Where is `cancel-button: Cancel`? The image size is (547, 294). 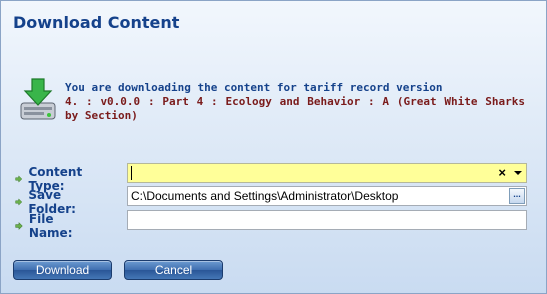
cancel-button: Cancel is located at coordinates (173, 270).